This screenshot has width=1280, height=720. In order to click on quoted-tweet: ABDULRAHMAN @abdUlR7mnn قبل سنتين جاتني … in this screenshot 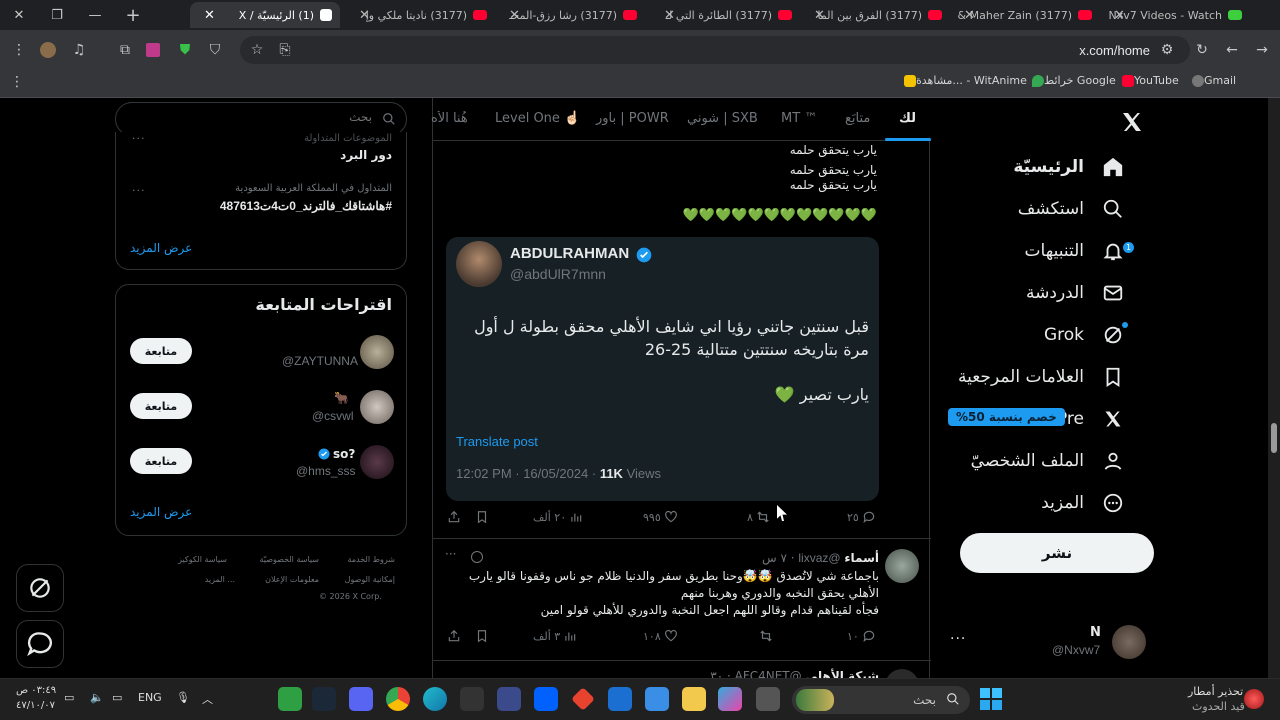, I will do `click(662, 369)`.